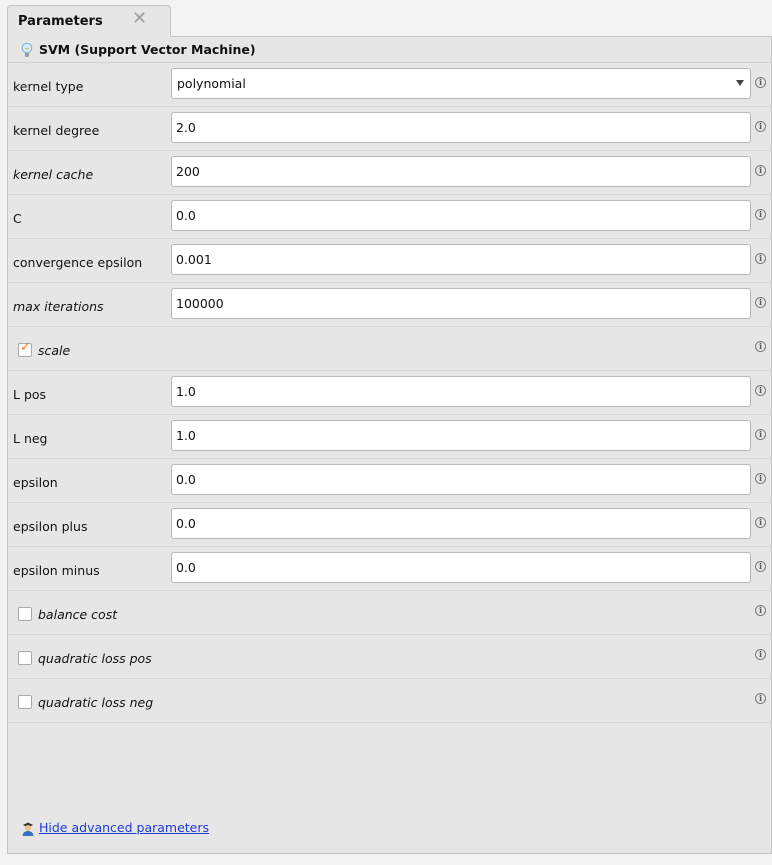  What do you see at coordinates (58, 306) in the screenshot?
I see `param-label: max iterations` at bounding box center [58, 306].